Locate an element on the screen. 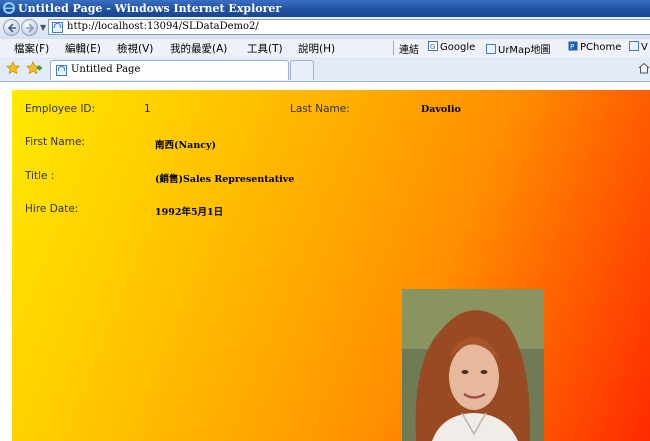 The width and height of the screenshot is (650, 441). svg-text: P is located at coordinates (572, 47).